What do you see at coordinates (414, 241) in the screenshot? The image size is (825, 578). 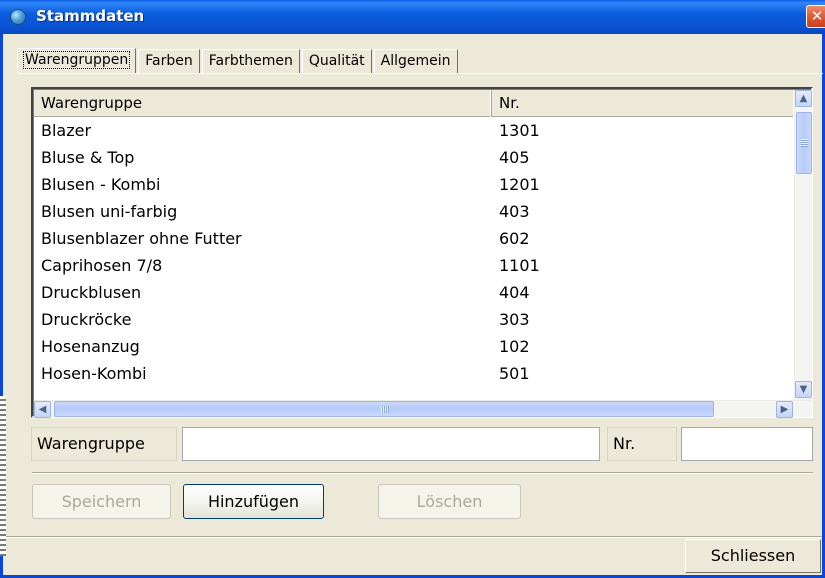 I see `table-row: Blusenblazer ohne Futter 602` at bounding box center [414, 241].